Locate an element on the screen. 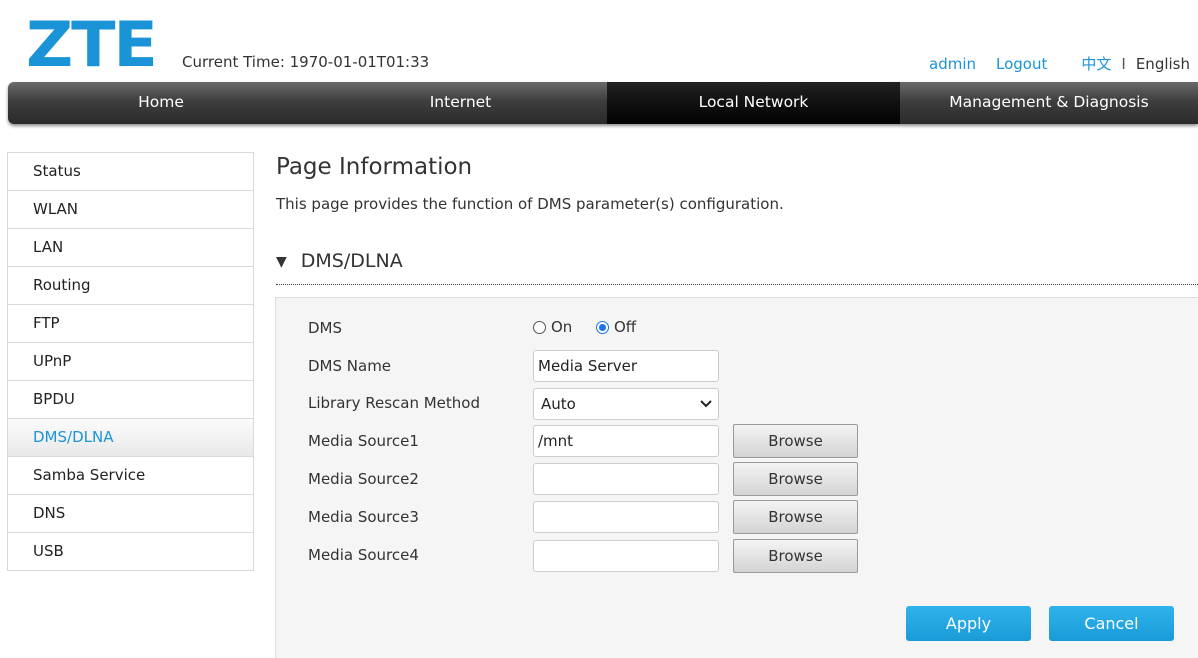 Image resolution: width=1198 pixels, height=658 pixels. page-title: Page Information is located at coordinates (374, 167).